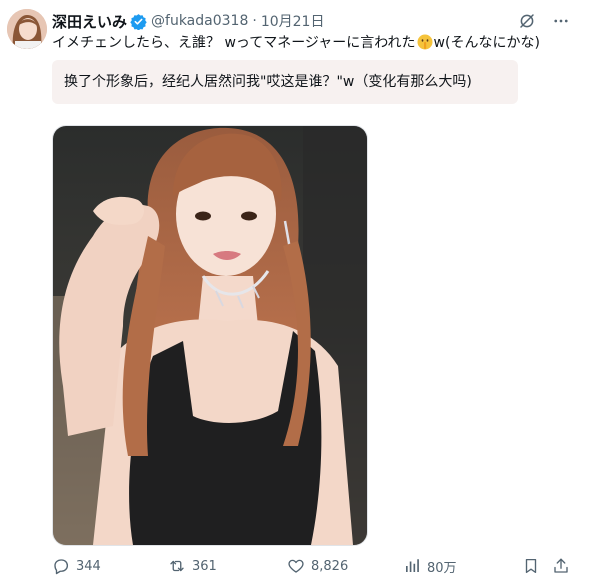  What do you see at coordinates (199, 21) in the screenshot?
I see `author-handle: @fukada0318` at bounding box center [199, 21].